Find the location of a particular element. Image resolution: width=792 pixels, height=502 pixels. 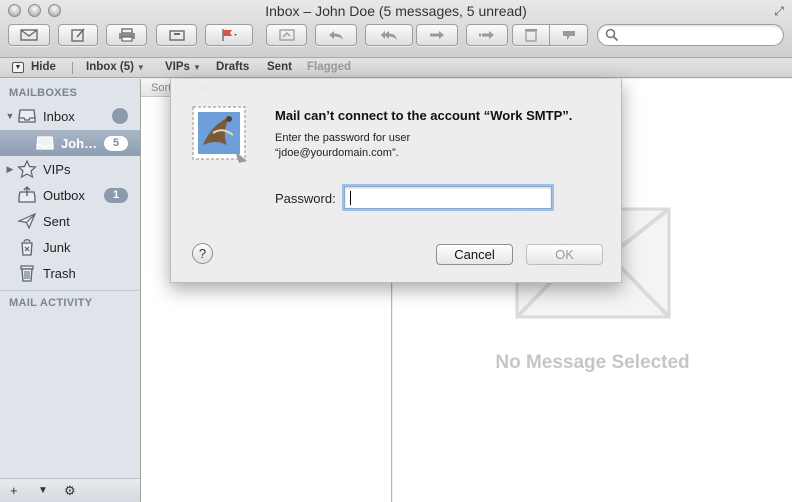

reply-all-icon is located at coordinates (389, 35).